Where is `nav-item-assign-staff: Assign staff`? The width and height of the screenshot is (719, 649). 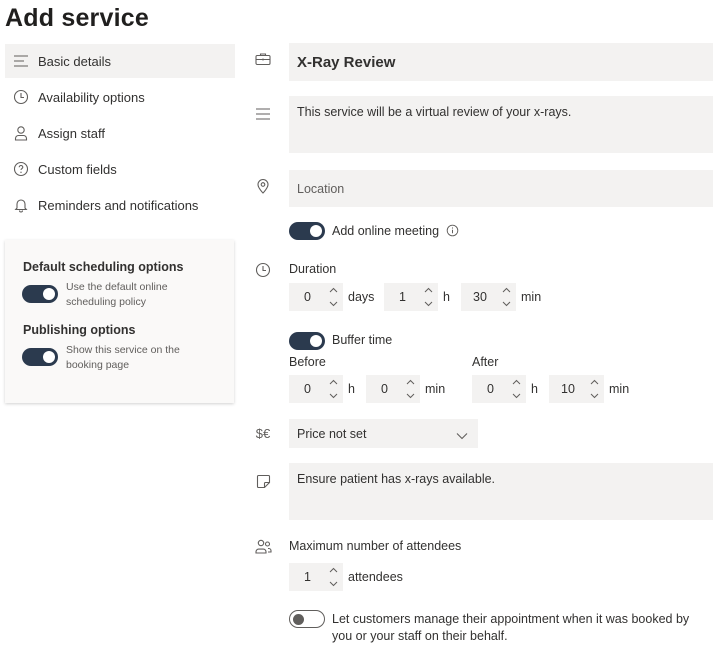
nav-item-assign-staff: Assign staff is located at coordinates (120, 133).